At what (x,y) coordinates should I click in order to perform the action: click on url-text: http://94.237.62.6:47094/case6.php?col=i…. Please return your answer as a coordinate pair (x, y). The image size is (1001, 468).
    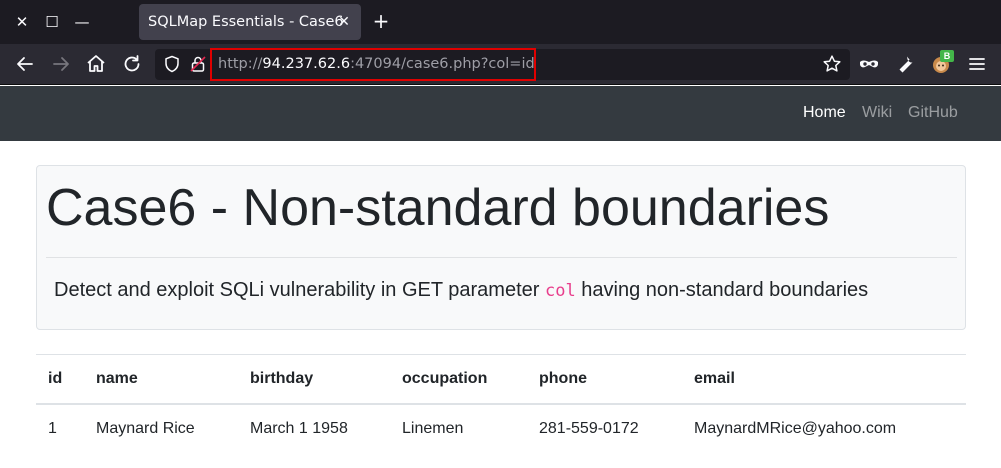
    Looking at the image, I should click on (376, 64).